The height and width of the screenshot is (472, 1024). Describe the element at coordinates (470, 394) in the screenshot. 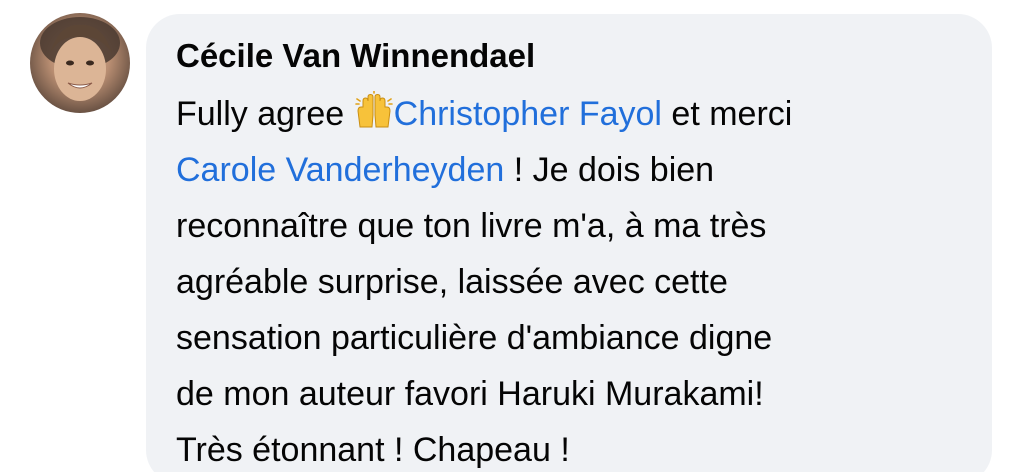

I see `comment-line: de mon auteur favori Haruki Murakami!` at that location.